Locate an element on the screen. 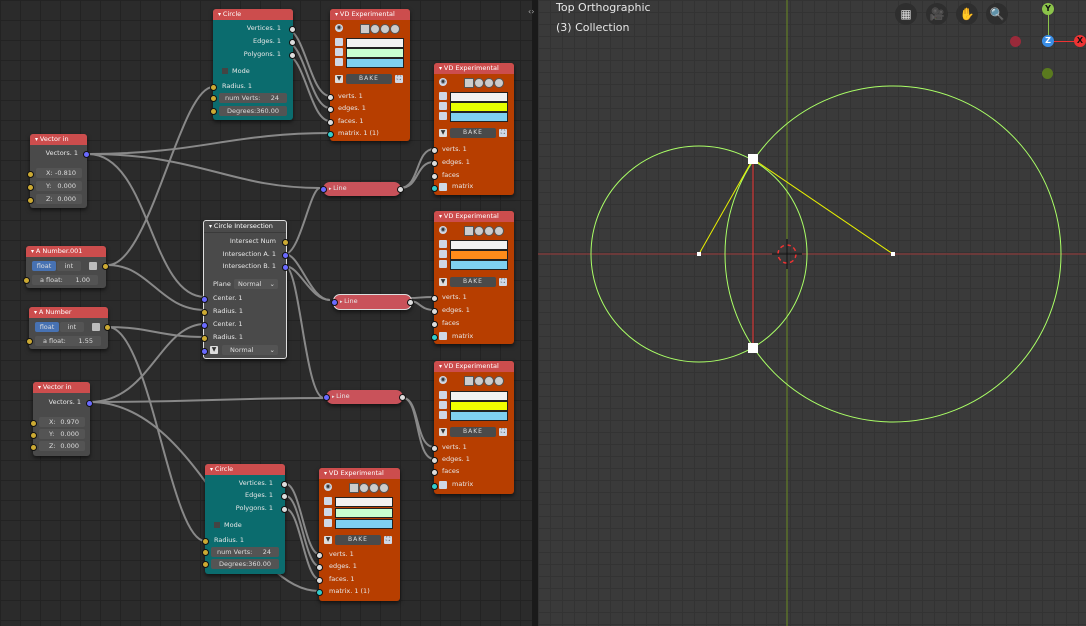 Image resolution: width=1086 pixels, height=626 pixels. line-node-1: ▸ Line is located at coordinates (362, 189).